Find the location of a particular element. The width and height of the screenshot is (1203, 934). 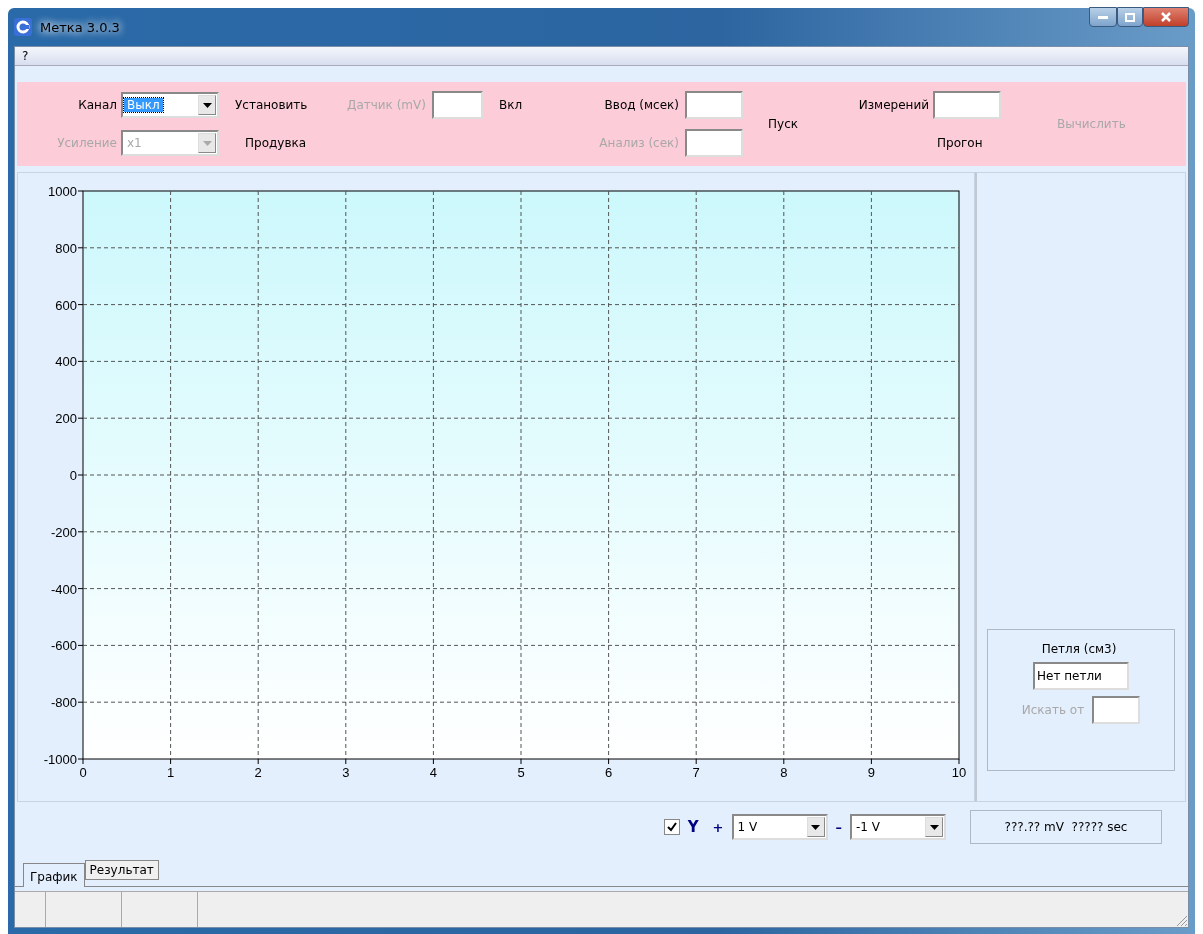

y-tick-label: -400 is located at coordinates (63, 589).